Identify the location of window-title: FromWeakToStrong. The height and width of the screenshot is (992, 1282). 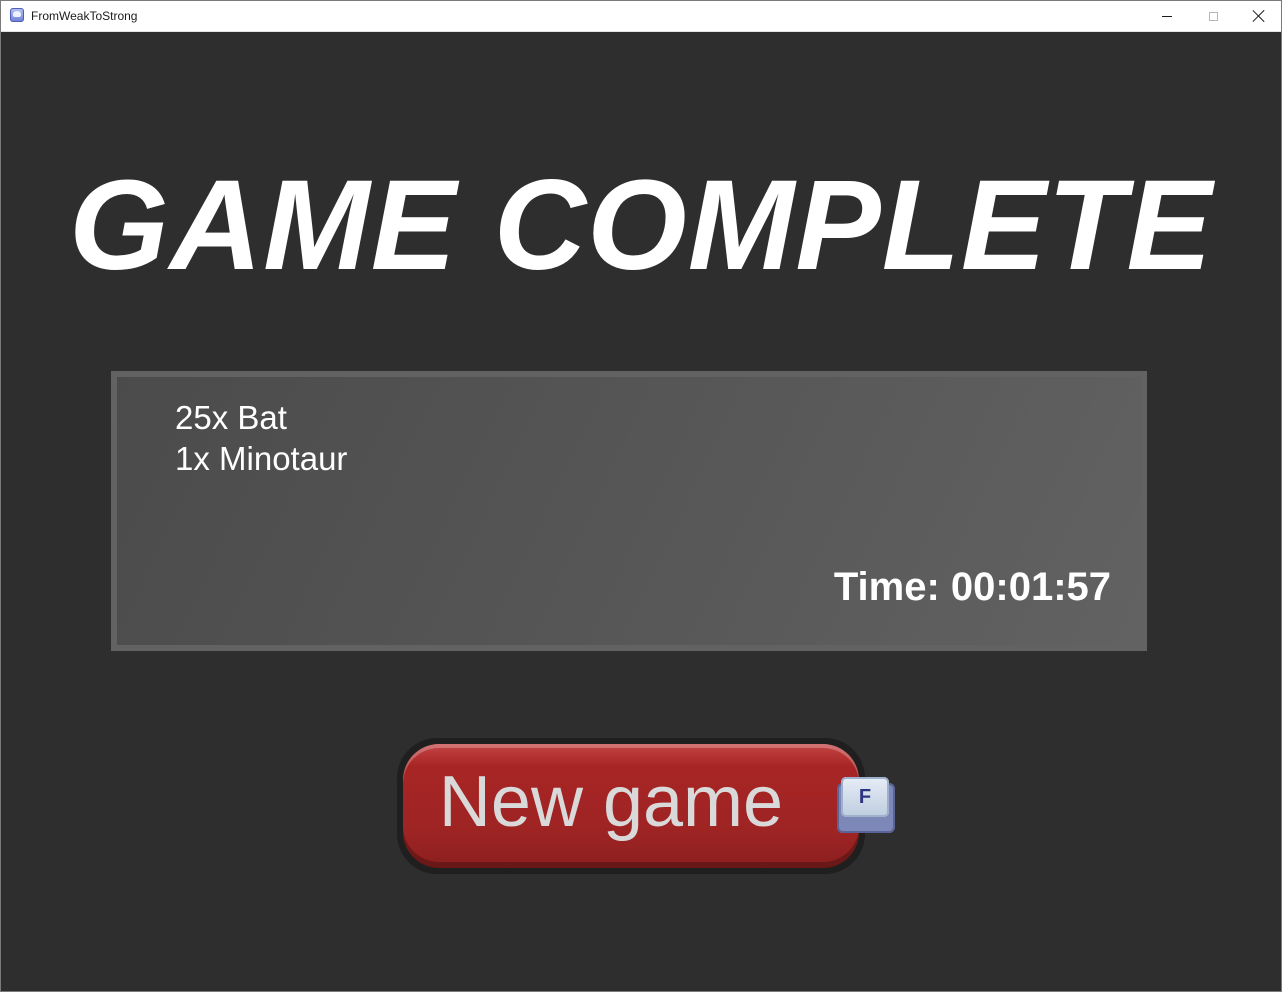
(84, 16).